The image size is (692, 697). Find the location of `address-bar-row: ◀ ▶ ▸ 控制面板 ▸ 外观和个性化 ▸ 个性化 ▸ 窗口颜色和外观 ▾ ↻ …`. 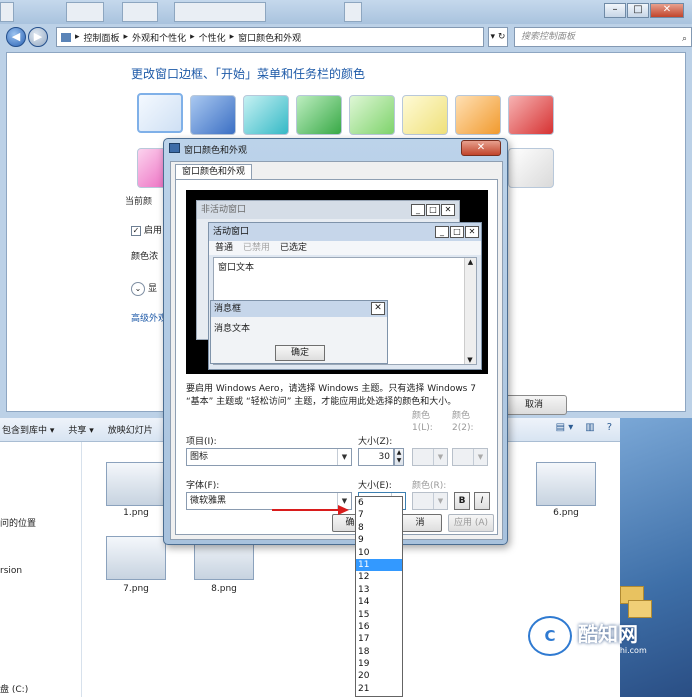

address-bar-row: ◀ ▶ ▸ 控制面板 ▸ 外观和个性化 ▸ 个性化 ▸ 窗口颜色和外观 ▾ ↻ … is located at coordinates (349, 37).